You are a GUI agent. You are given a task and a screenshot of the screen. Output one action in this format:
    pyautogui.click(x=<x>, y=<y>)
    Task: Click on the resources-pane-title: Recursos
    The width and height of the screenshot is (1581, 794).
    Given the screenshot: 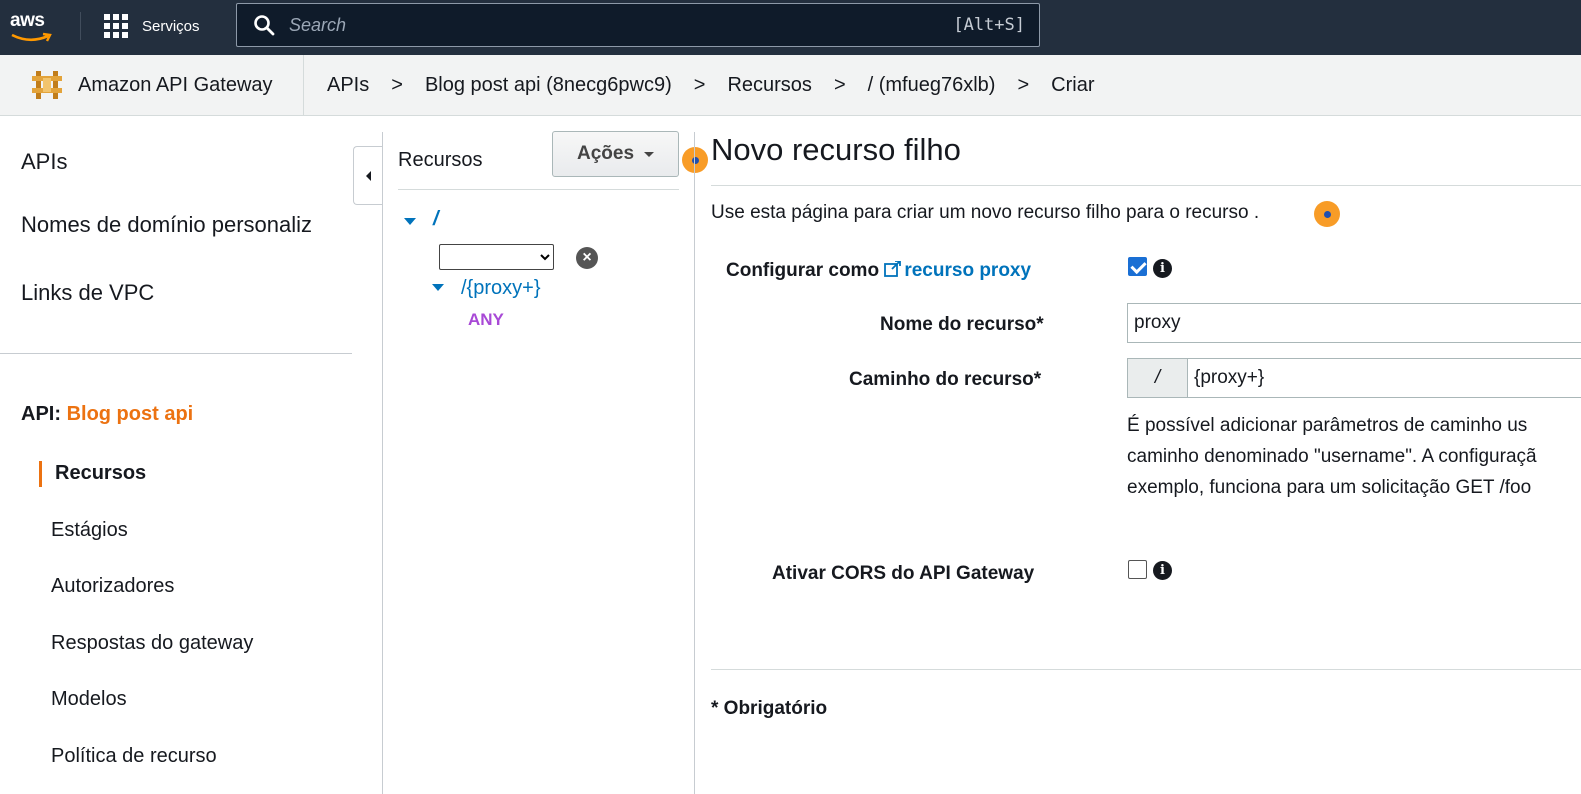 What is the action you would take?
    pyautogui.click(x=440, y=160)
    